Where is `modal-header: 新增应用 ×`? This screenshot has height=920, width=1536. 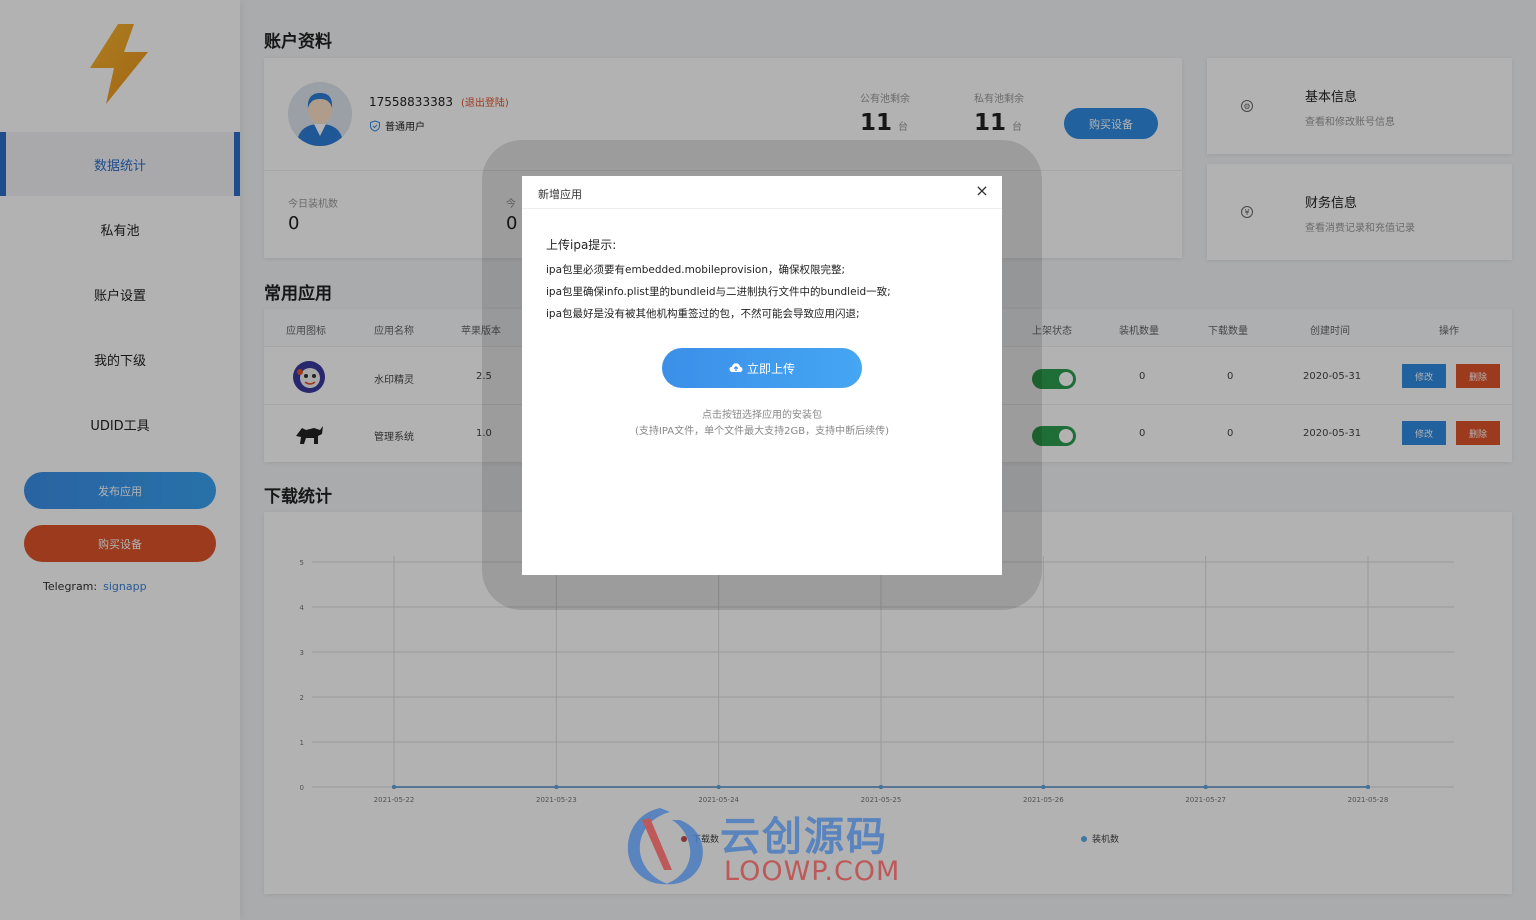
modal-header: 新增应用 × is located at coordinates (762, 192).